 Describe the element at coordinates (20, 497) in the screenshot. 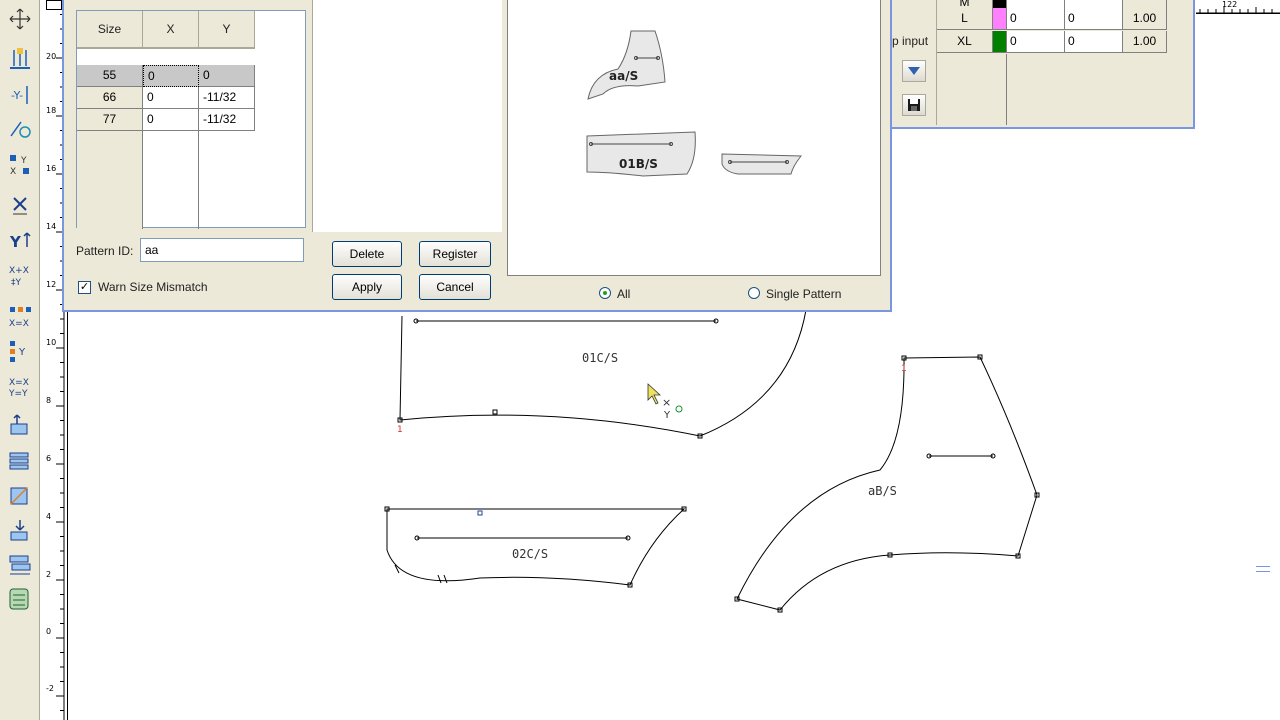

I see `curve-grade-icon` at that location.